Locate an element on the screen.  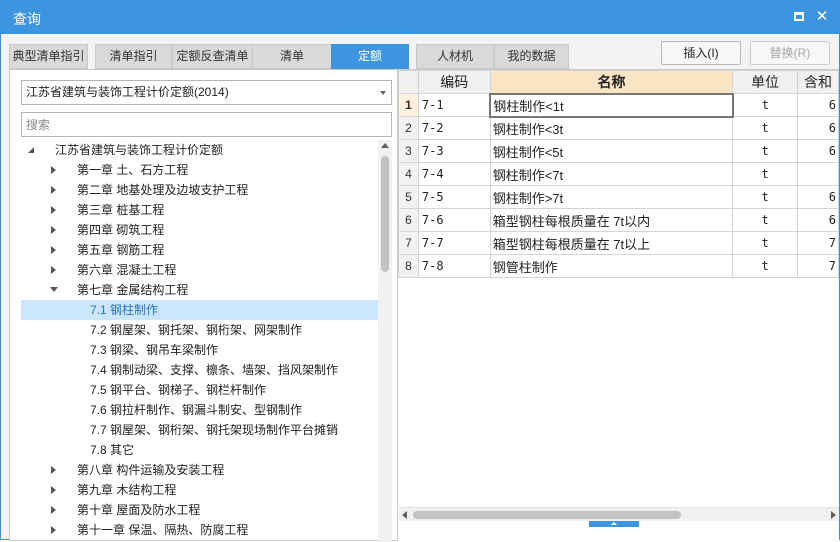
close-icon: ✕ is located at coordinates (822, 17).